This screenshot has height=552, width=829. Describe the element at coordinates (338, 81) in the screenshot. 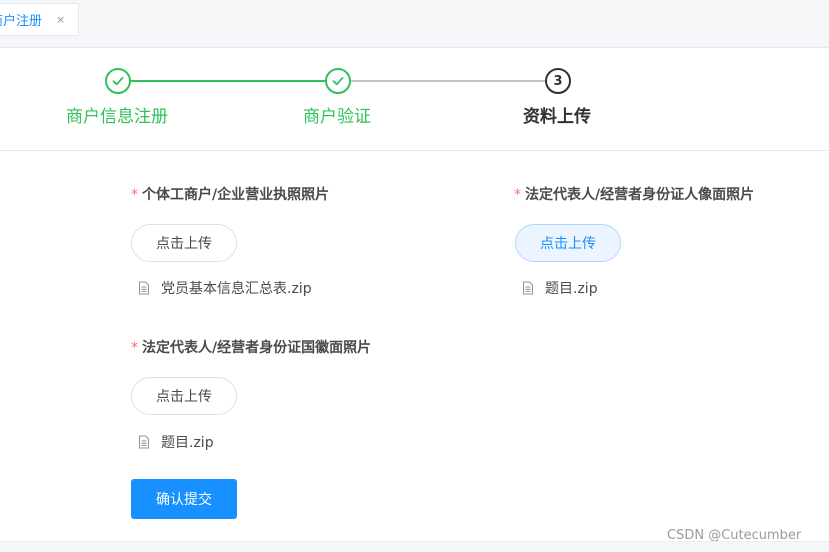

I see `step-2-check-icon` at that location.